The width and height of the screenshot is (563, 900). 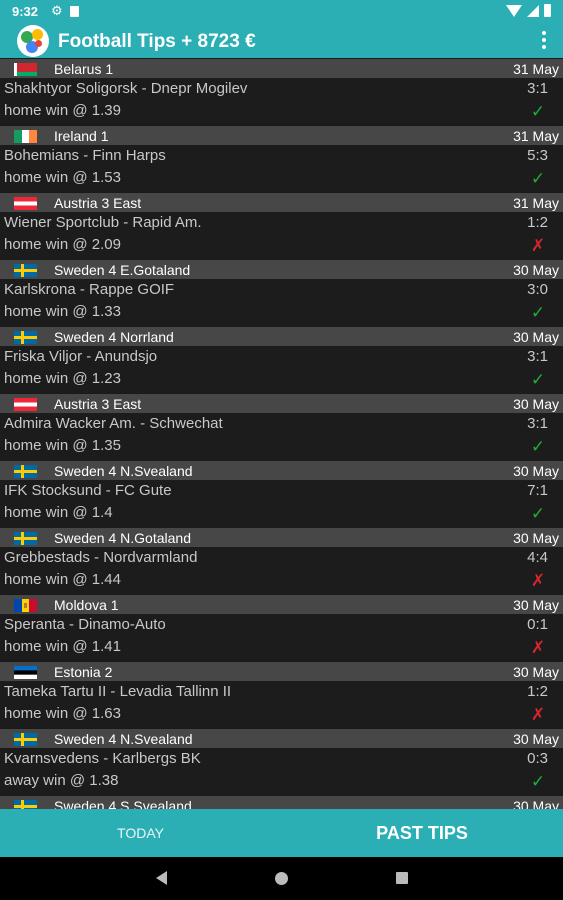 What do you see at coordinates (126, 88) in the screenshot?
I see `match-teams: Shakhtyor Soligorsk - Dnepr Mogilev` at bounding box center [126, 88].